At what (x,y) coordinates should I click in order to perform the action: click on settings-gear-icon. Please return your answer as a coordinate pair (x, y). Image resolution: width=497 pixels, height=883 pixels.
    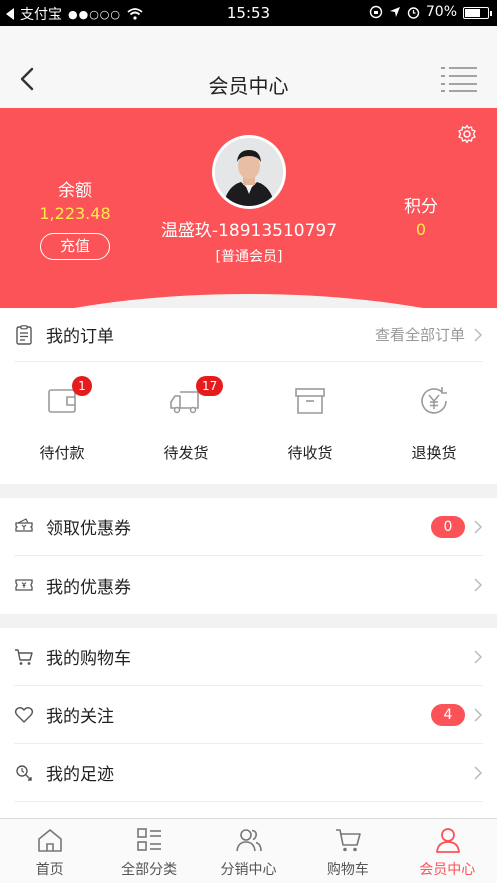
    Looking at the image, I should click on (467, 134).